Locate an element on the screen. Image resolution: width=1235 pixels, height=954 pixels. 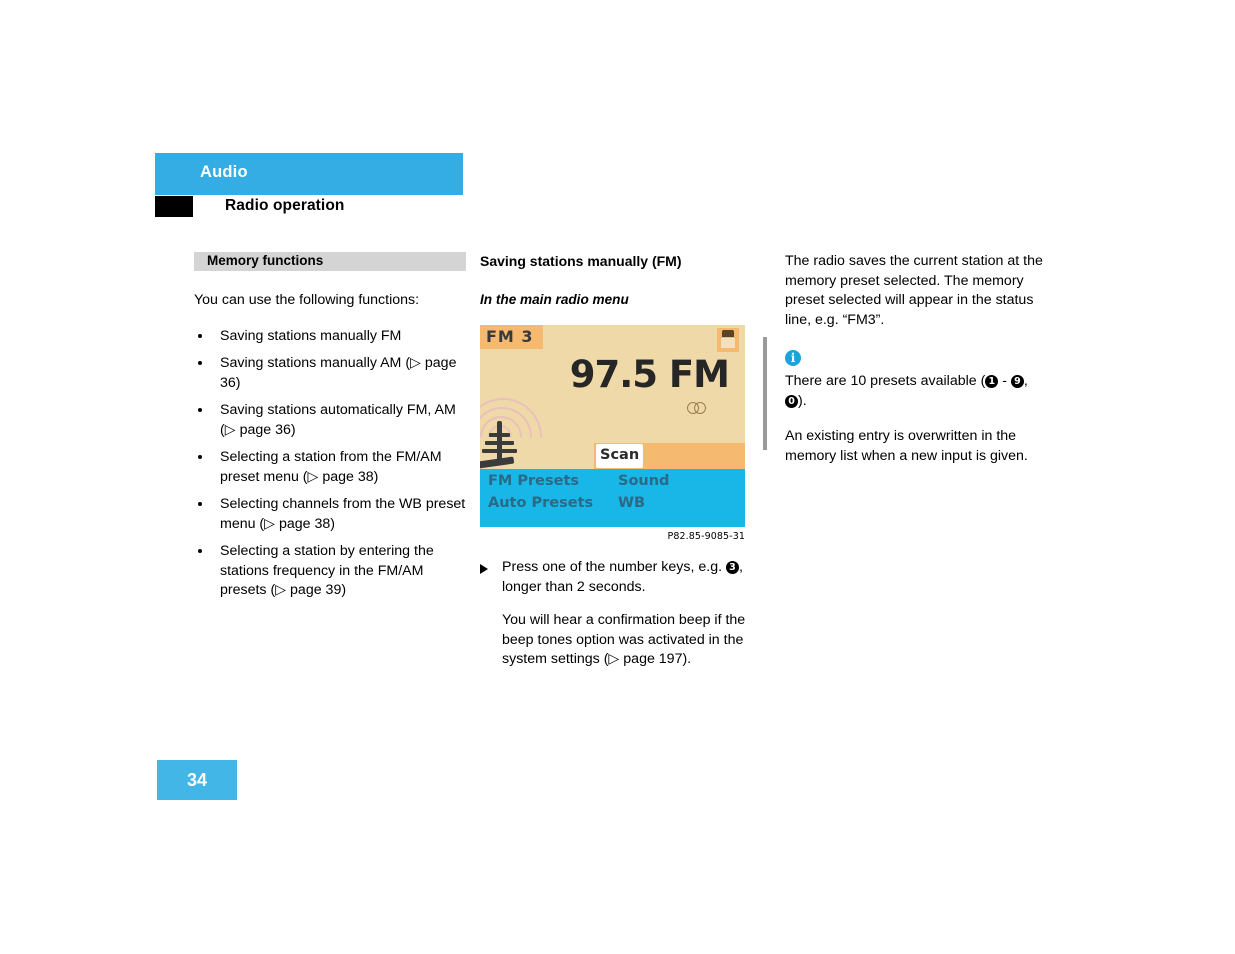
frequency-readout: 97.5 FM is located at coordinates (649, 374).